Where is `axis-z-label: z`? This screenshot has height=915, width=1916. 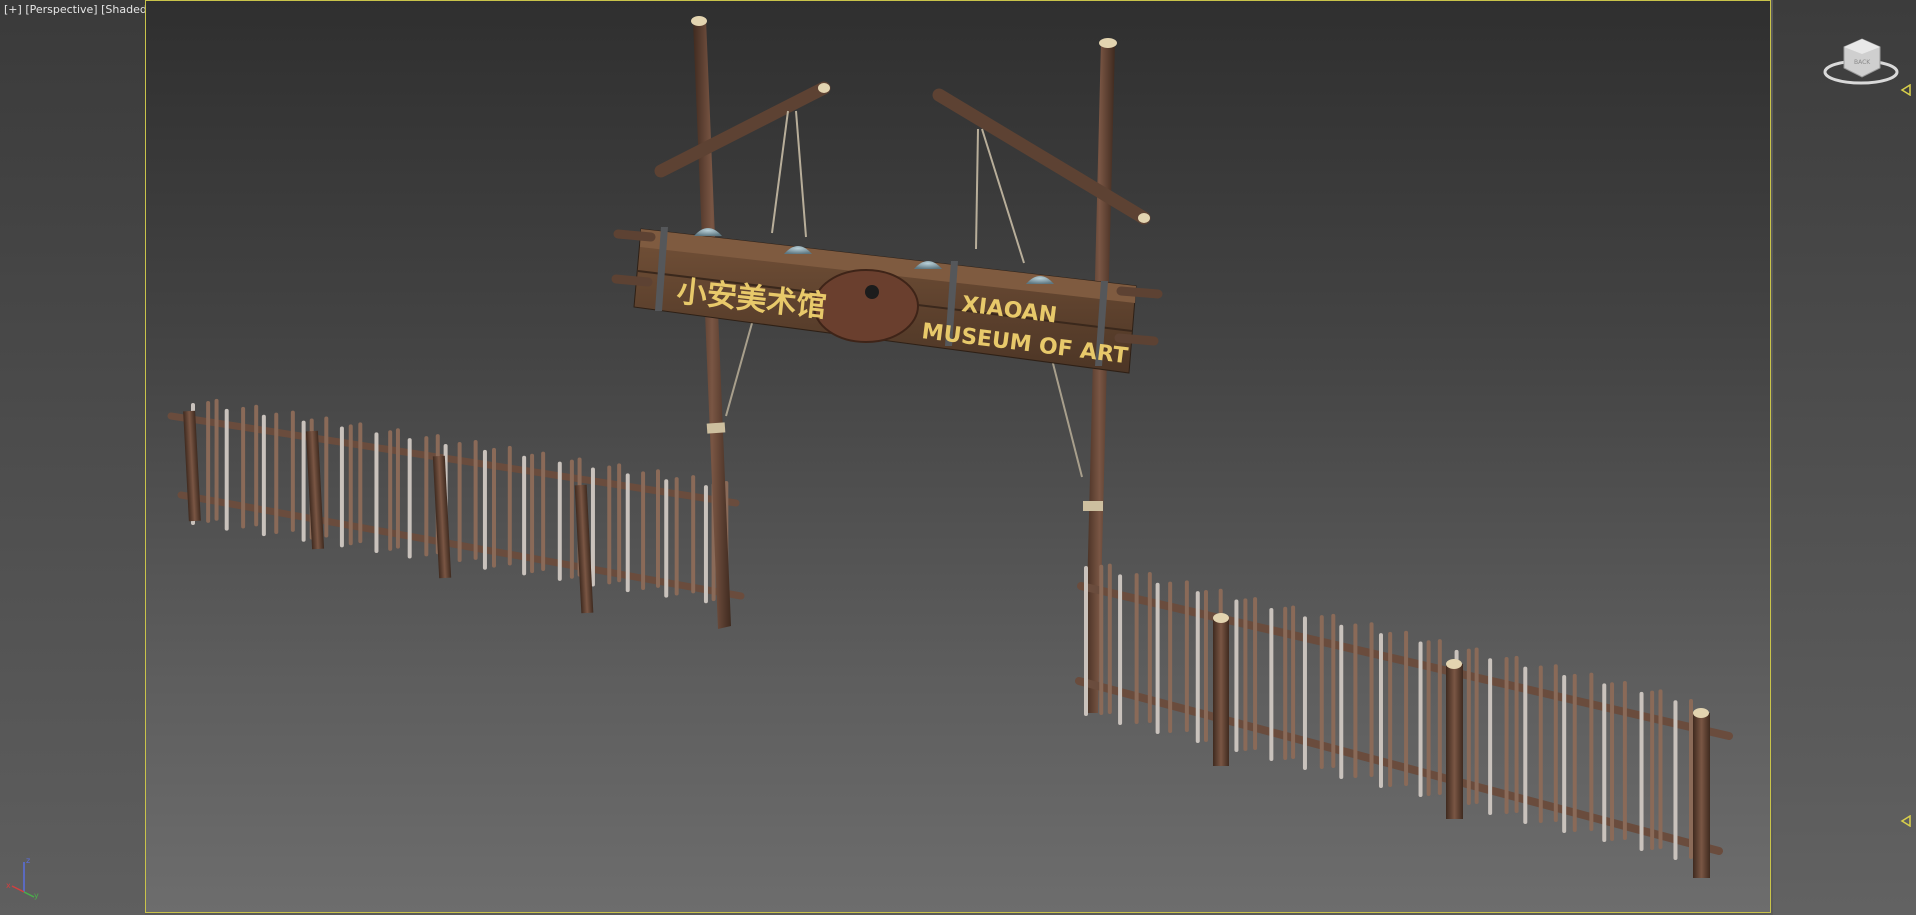 axis-z-label: z is located at coordinates (28, 860).